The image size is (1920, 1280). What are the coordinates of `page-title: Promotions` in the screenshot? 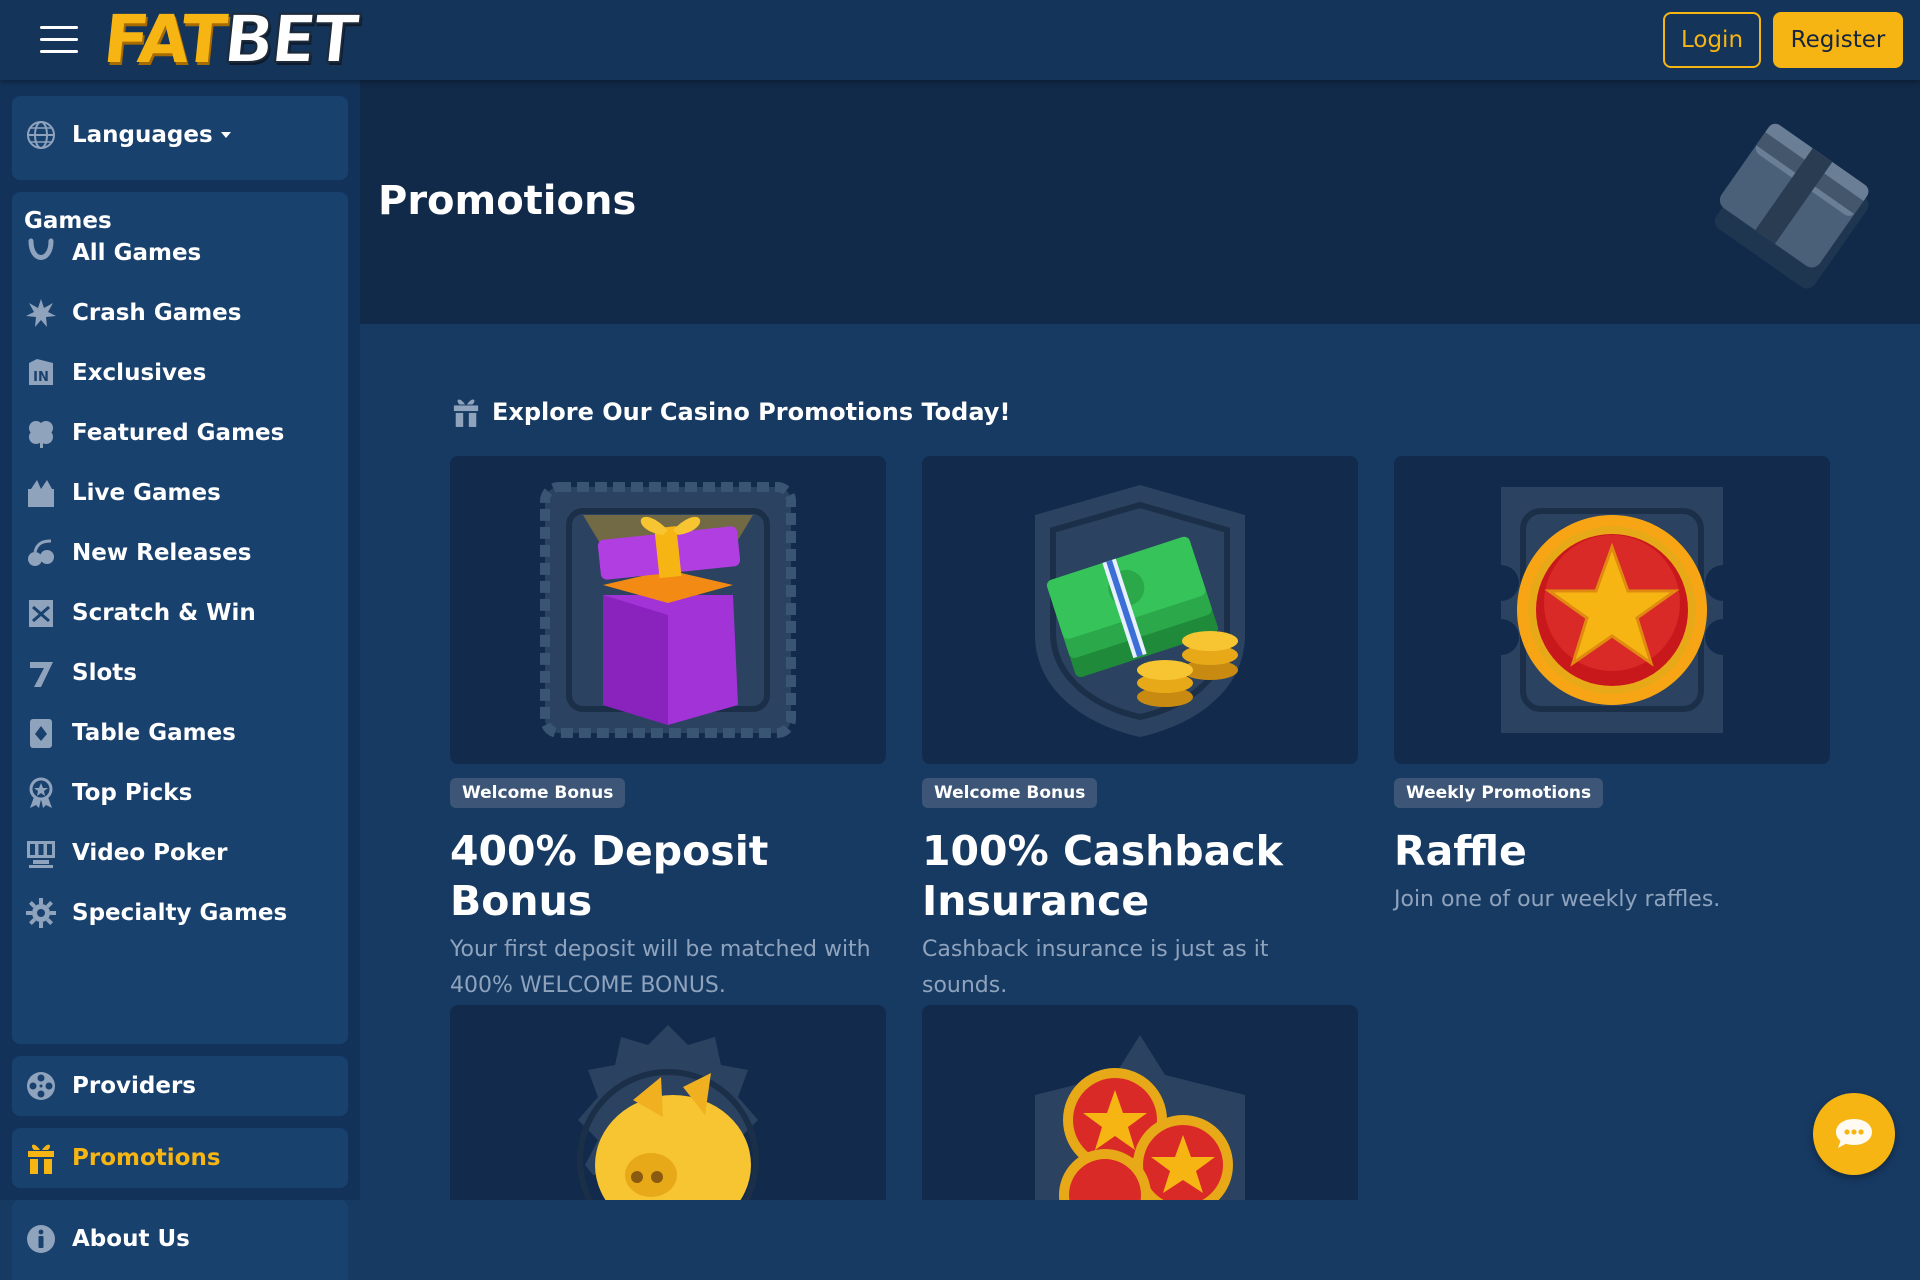 It's located at (507, 201).